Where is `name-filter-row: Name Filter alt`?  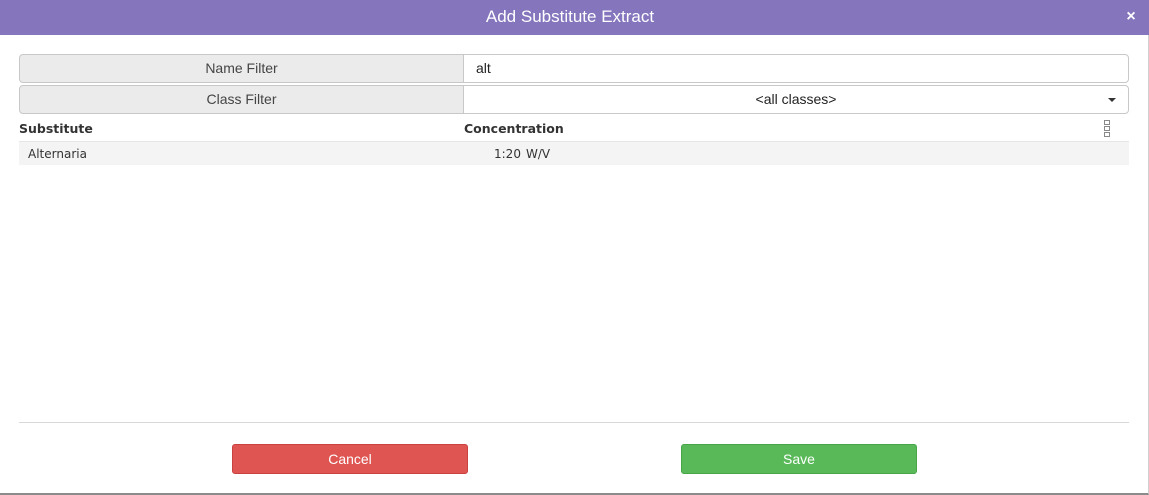
name-filter-row: Name Filter alt is located at coordinates (574, 68).